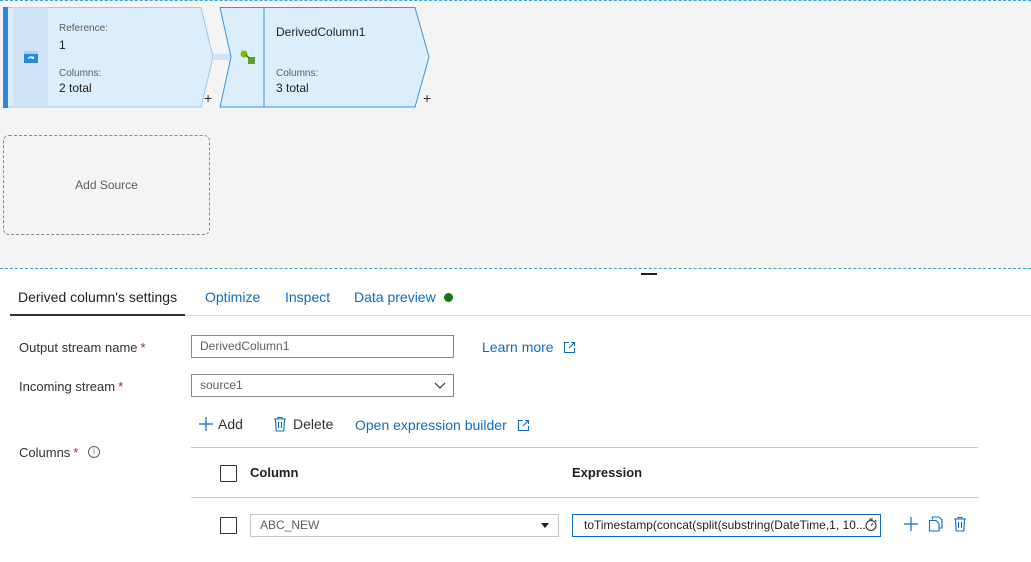  Describe the element at coordinates (607, 472) in the screenshot. I see `expression-header: Expression` at that location.